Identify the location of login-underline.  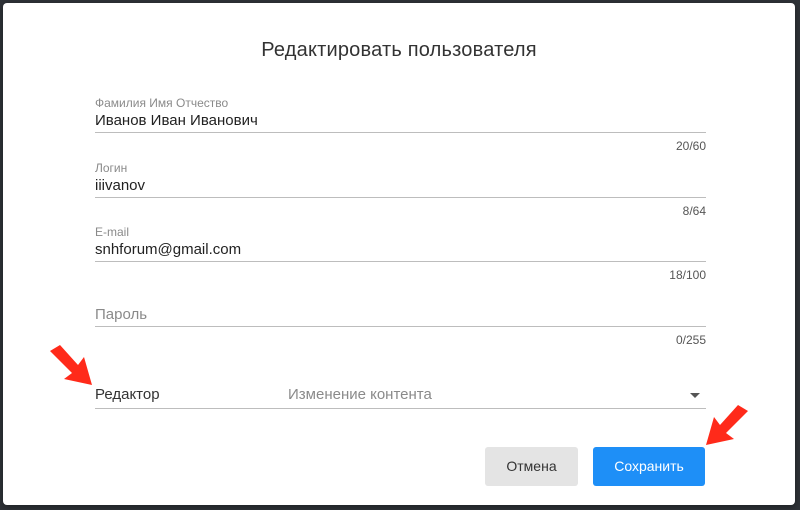
(400, 197).